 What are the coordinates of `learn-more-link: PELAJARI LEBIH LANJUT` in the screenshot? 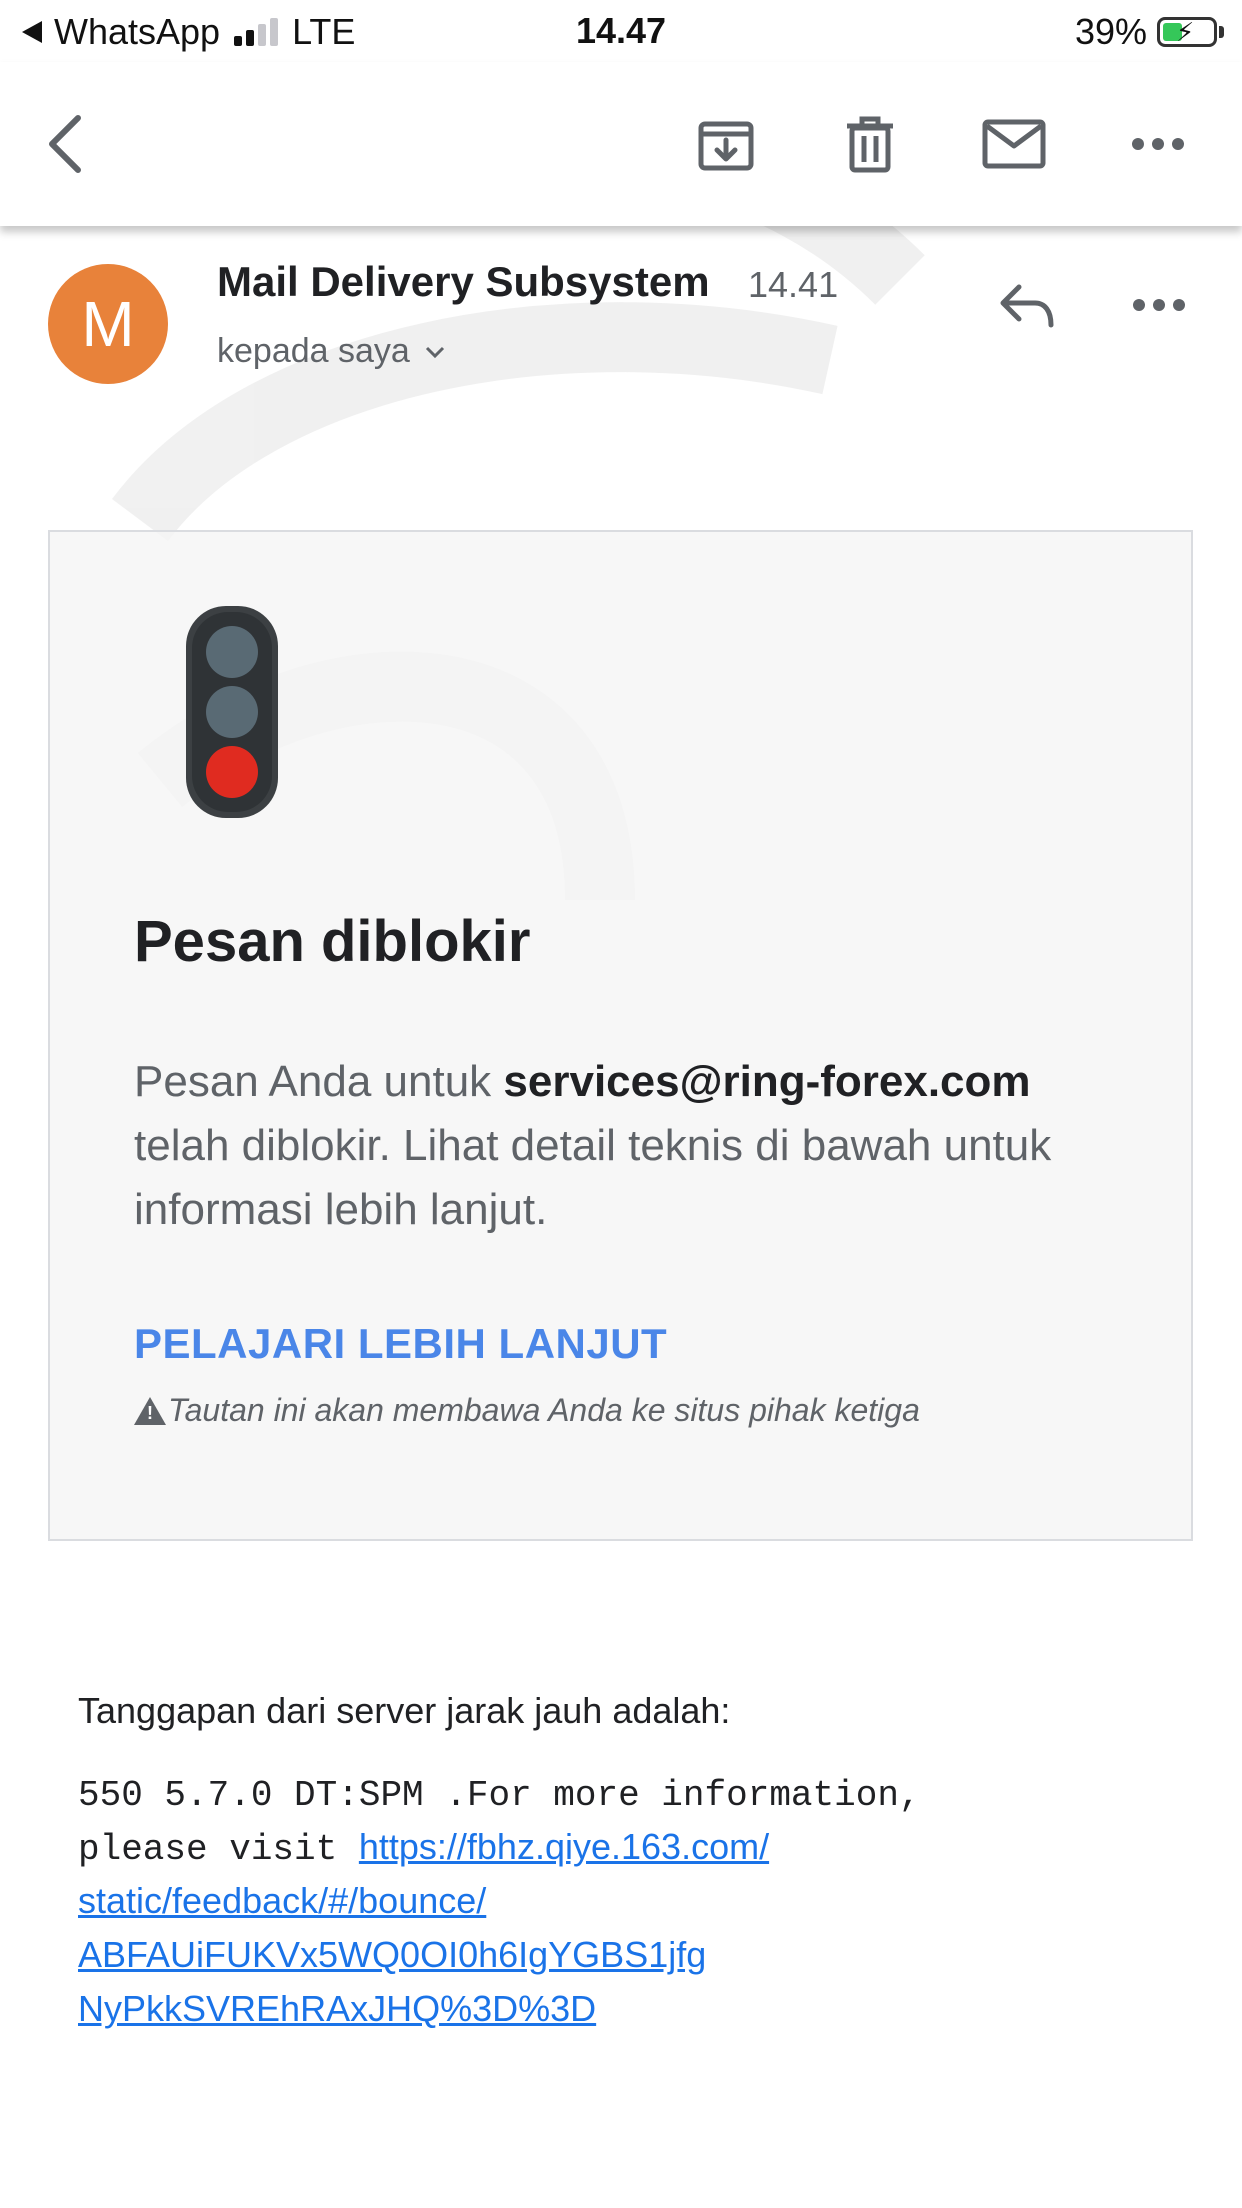 It's located at (400, 1344).